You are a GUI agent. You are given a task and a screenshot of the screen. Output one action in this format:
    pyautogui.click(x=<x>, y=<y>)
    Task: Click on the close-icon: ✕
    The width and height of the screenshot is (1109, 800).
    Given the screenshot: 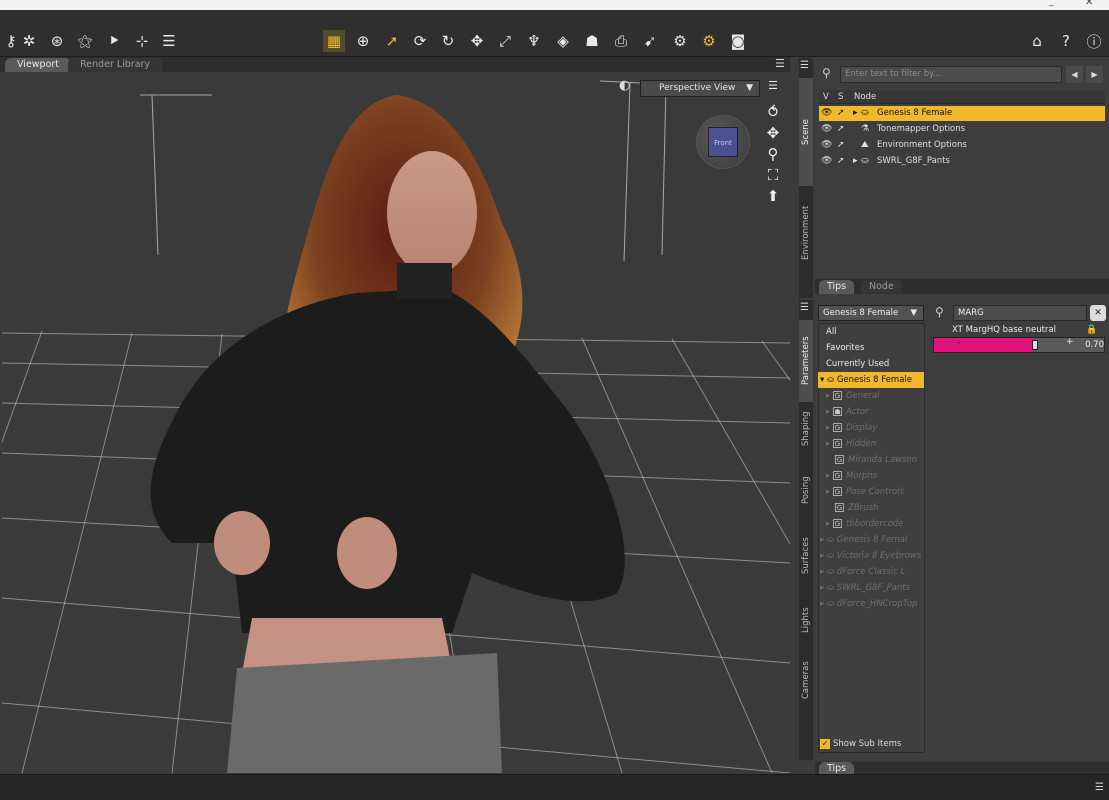 What is the action you would take?
    pyautogui.click(x=1089, y=4)
    